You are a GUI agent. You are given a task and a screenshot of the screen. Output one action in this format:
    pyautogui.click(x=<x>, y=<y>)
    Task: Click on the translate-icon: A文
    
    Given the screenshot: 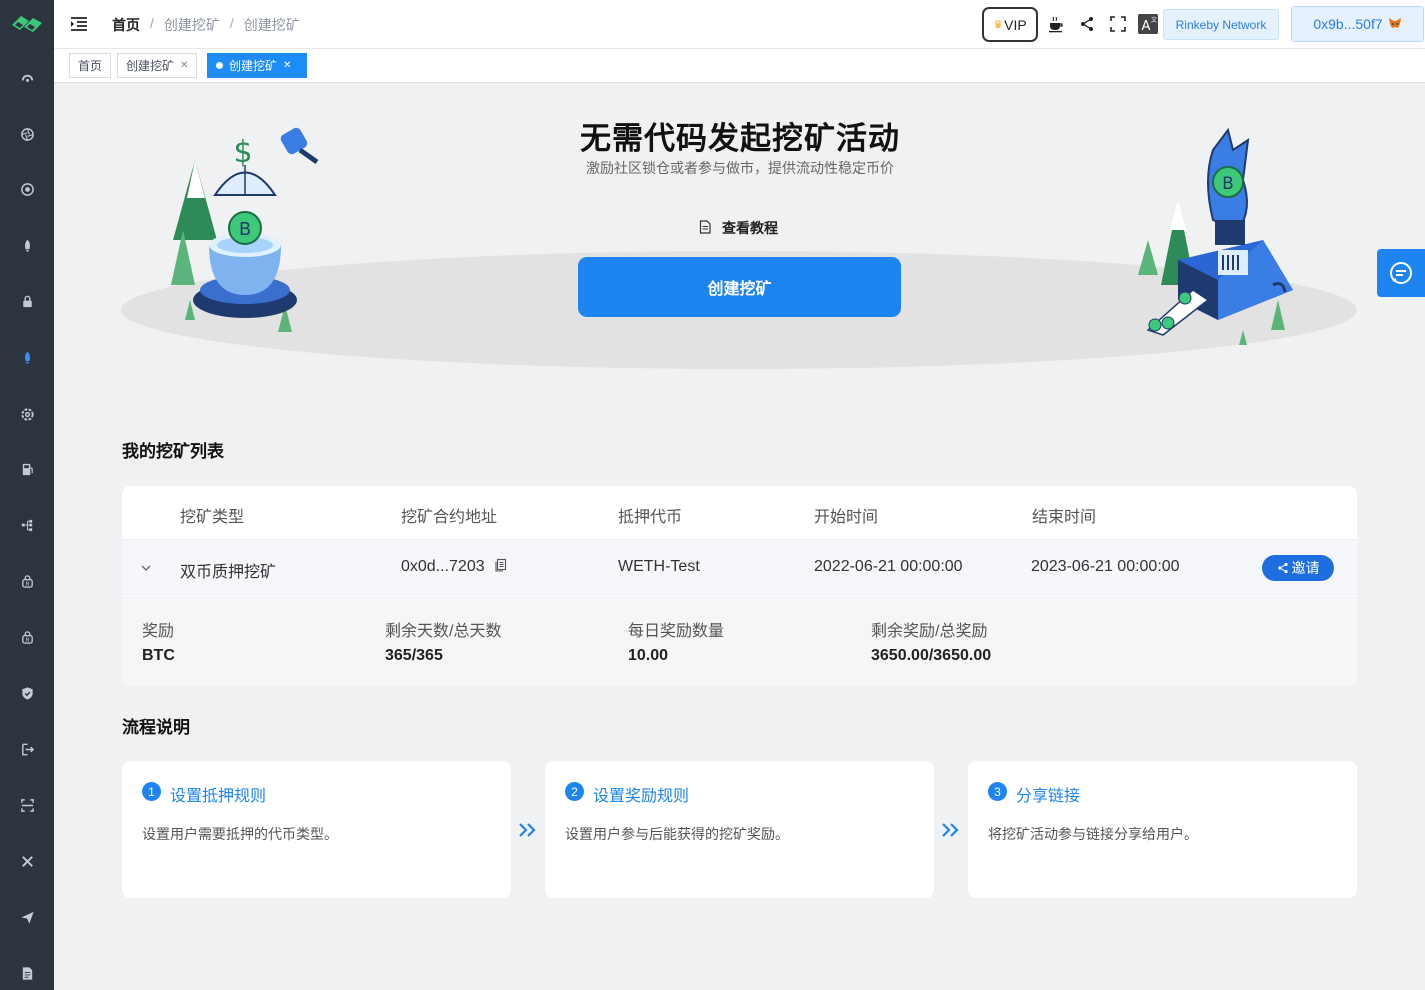 What is the action you would take?
    pyautogui.click(x=1148, y=24)
    